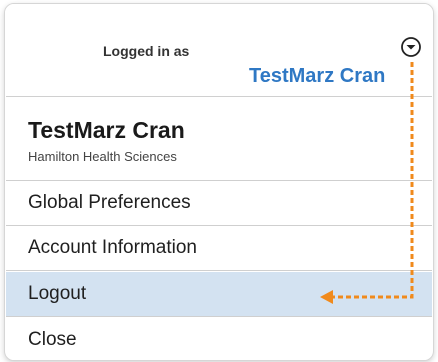 This screenshot has height=362, width=438. Describe the element at coordinates (411, 47) in the screenshot. I see `chevron-down-circle-icon` at that location.